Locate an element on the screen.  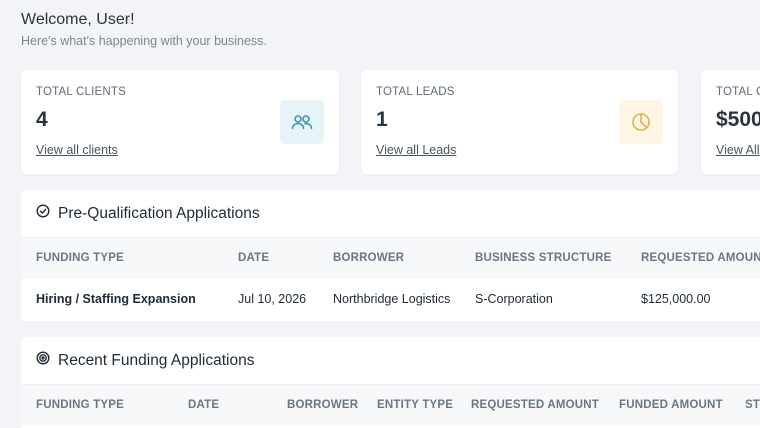
view-all-clients-link: View all clients is located at coordinates (77, 150).